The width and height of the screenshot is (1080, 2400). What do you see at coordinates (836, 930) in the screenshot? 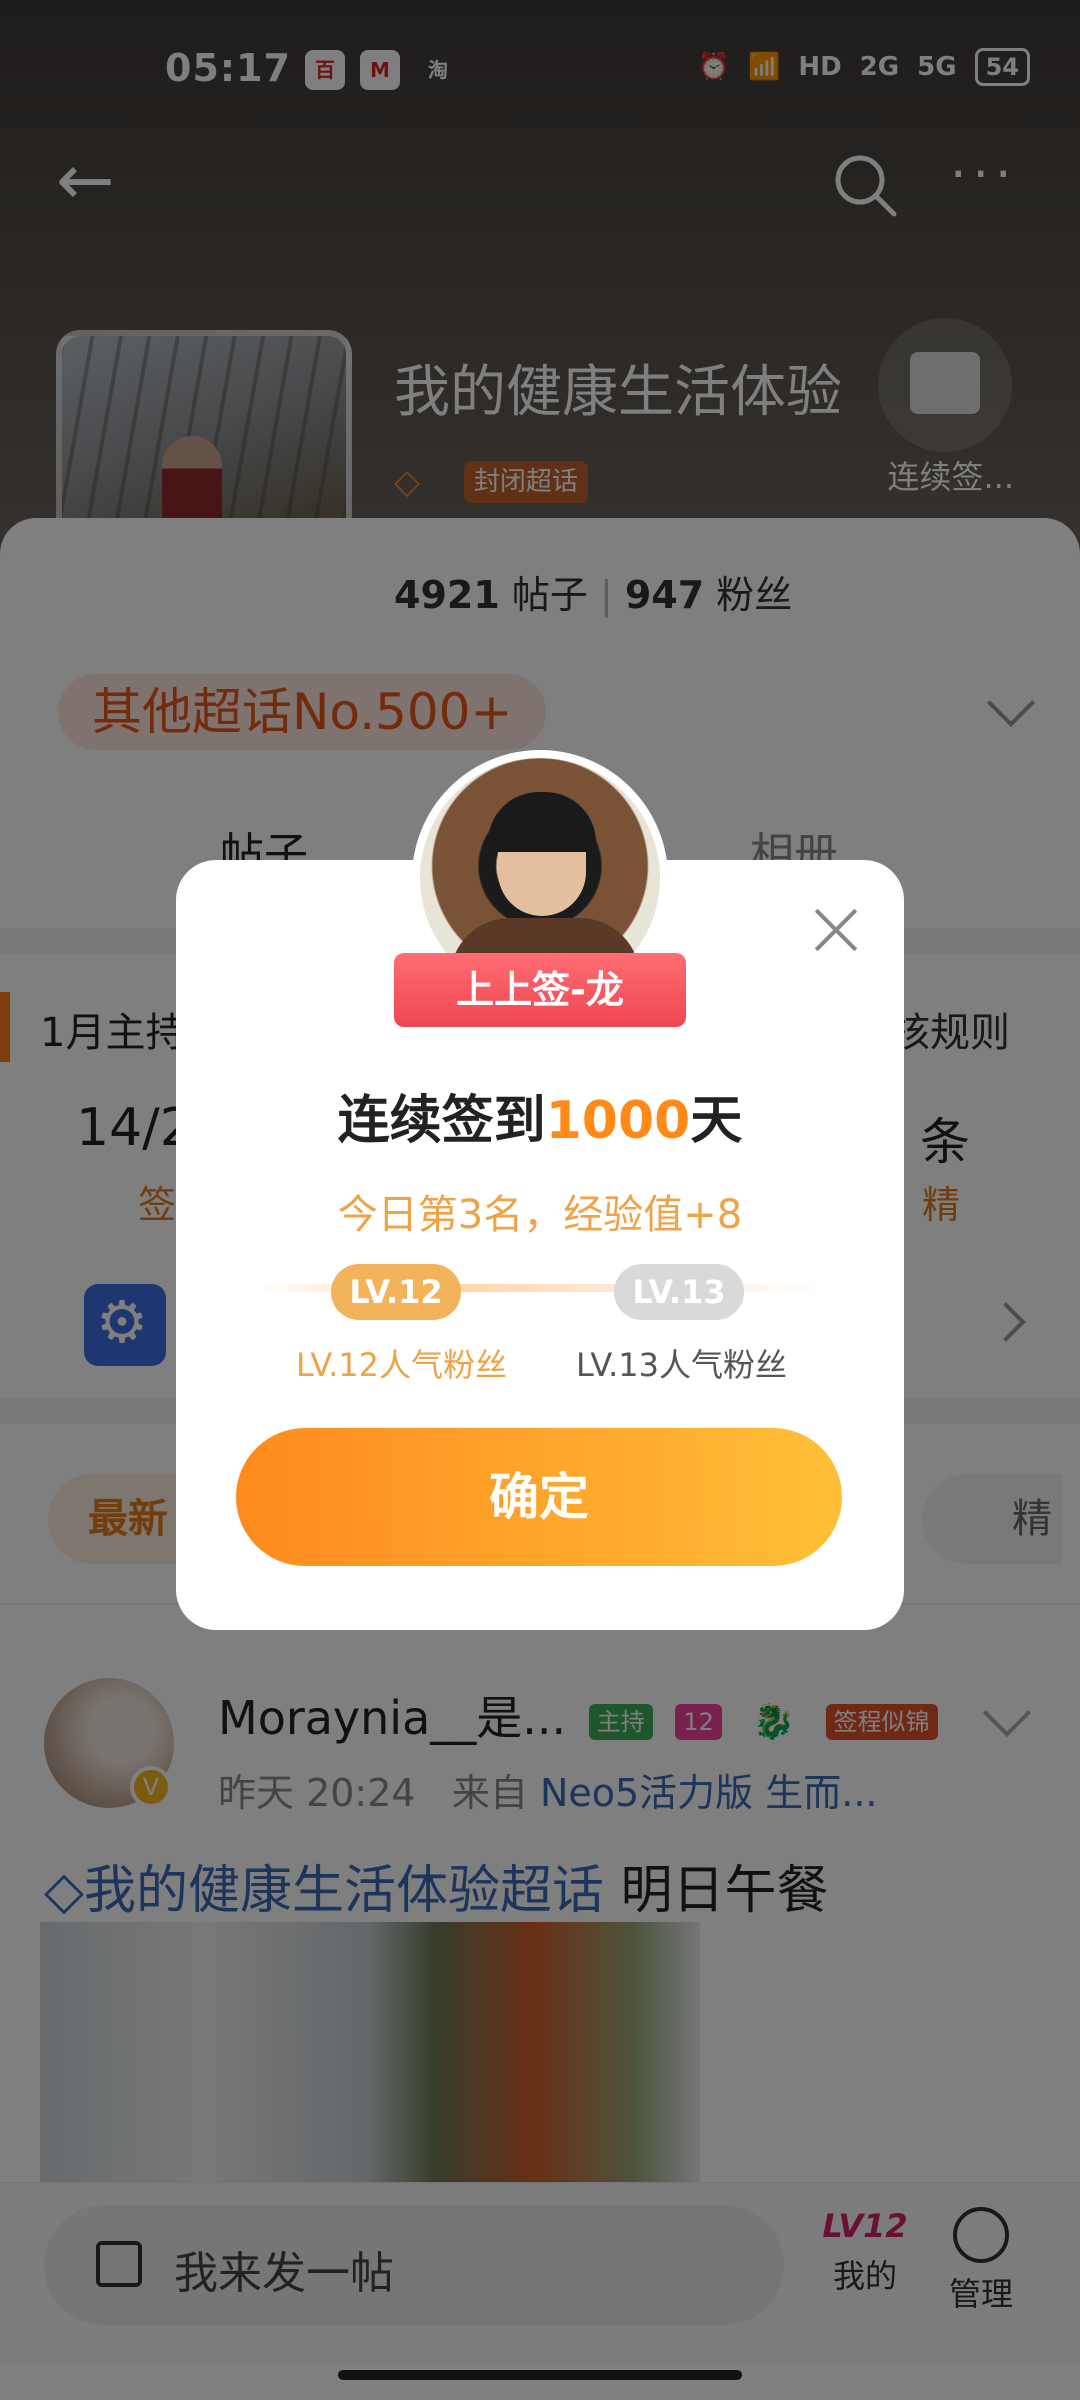
I see `close-icon` at bounding box center [836, 930].